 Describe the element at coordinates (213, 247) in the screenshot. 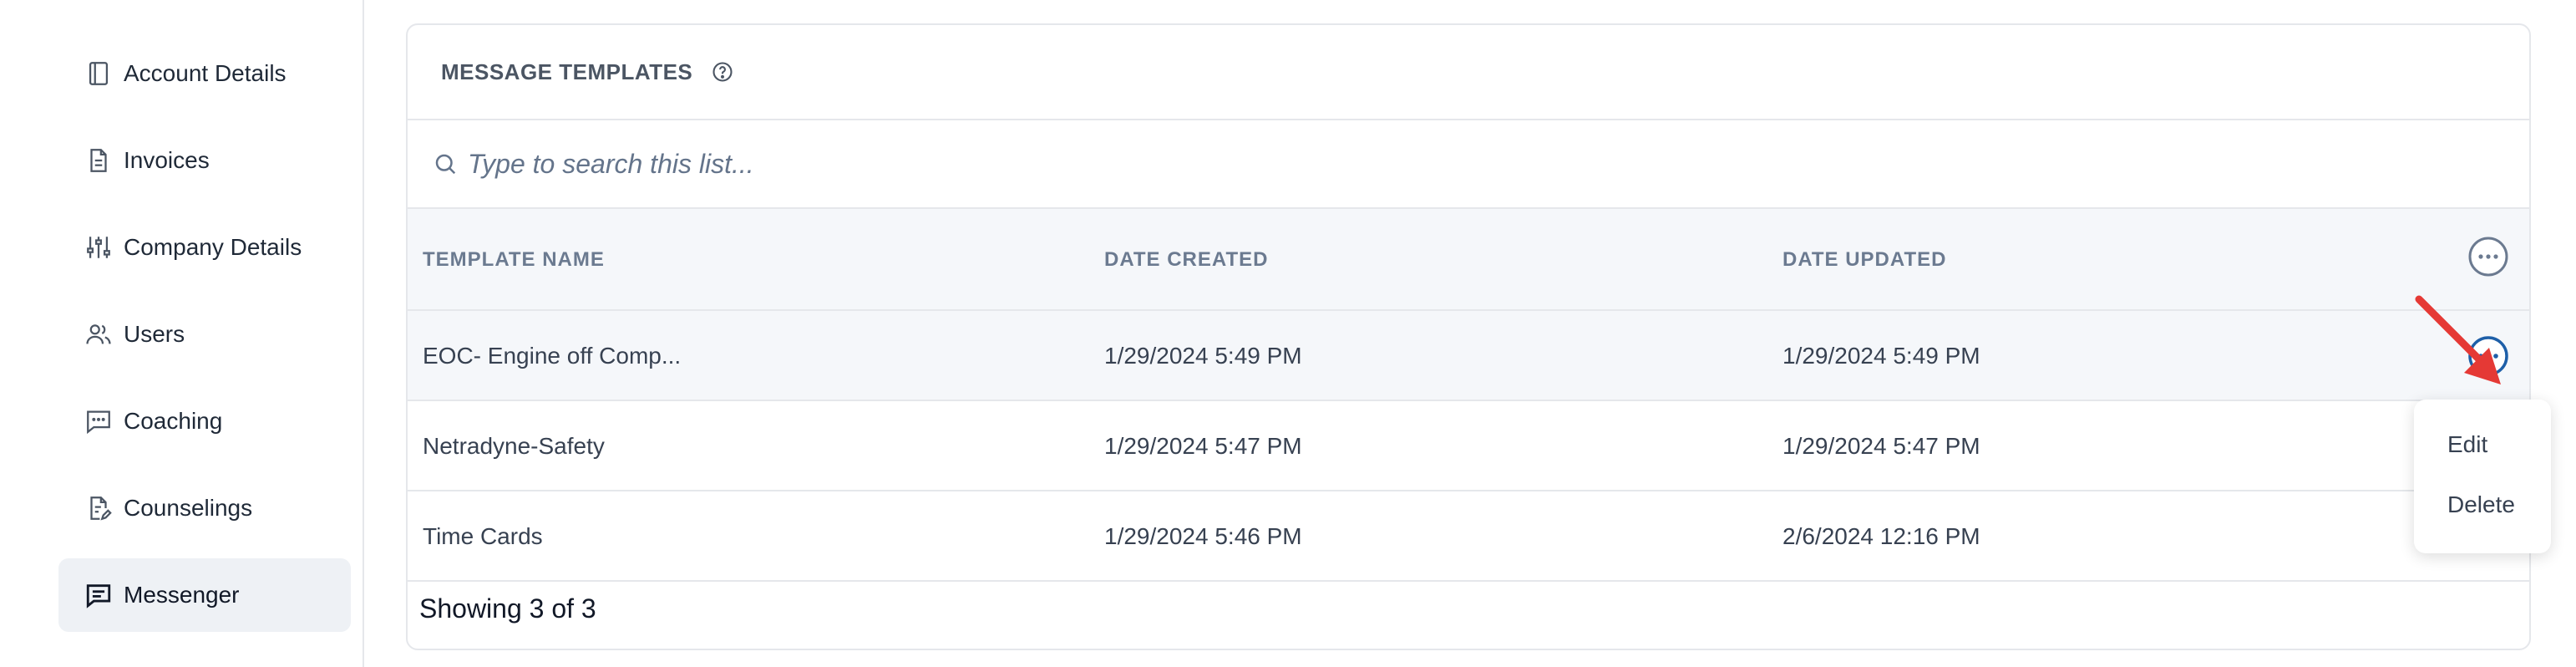

I see `sidebar-item-label: Company Details` at that location.